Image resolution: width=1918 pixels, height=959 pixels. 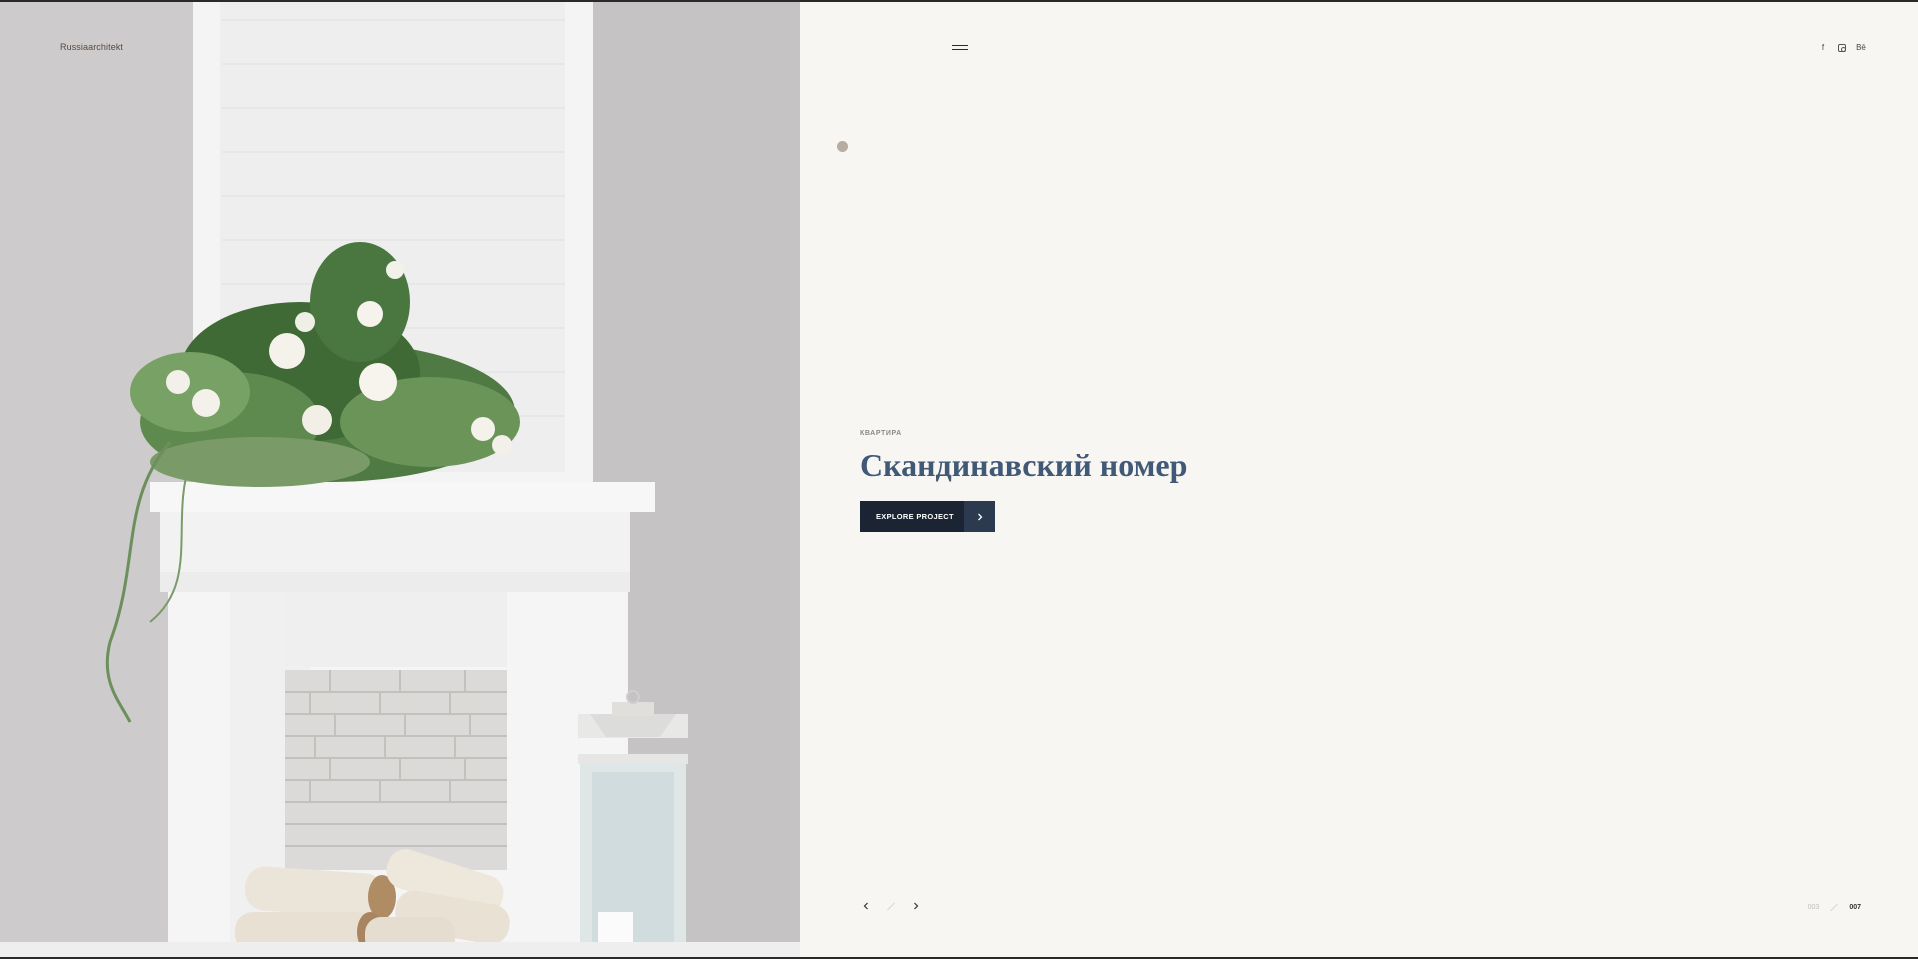 I want to click on explore-project-label: EXPLORE PROJECT, so click(x=915, y=516).